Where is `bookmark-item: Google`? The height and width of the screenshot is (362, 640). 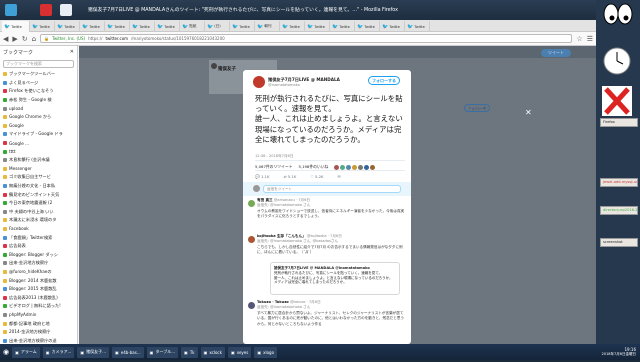
bookmark-item: Google is located at coordinates (40, 126).